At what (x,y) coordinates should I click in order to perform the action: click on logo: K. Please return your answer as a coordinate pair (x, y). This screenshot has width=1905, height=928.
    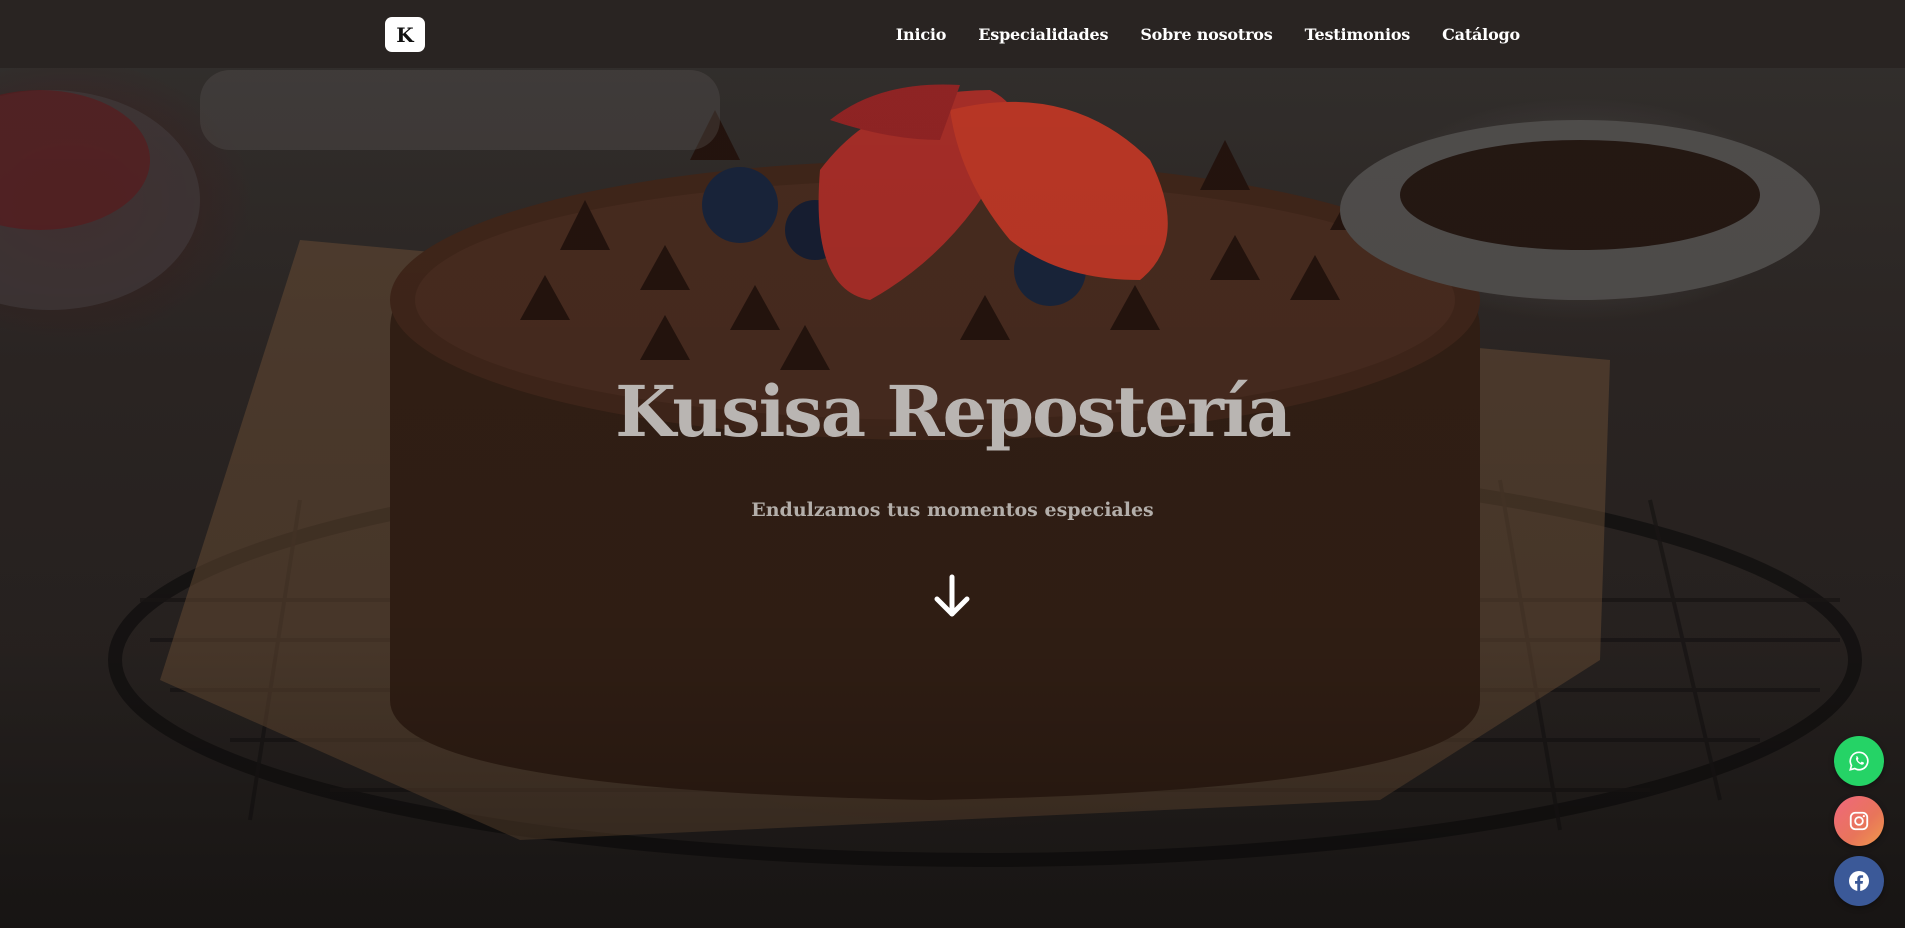
    Looking at the image, I should click on (405, 34).